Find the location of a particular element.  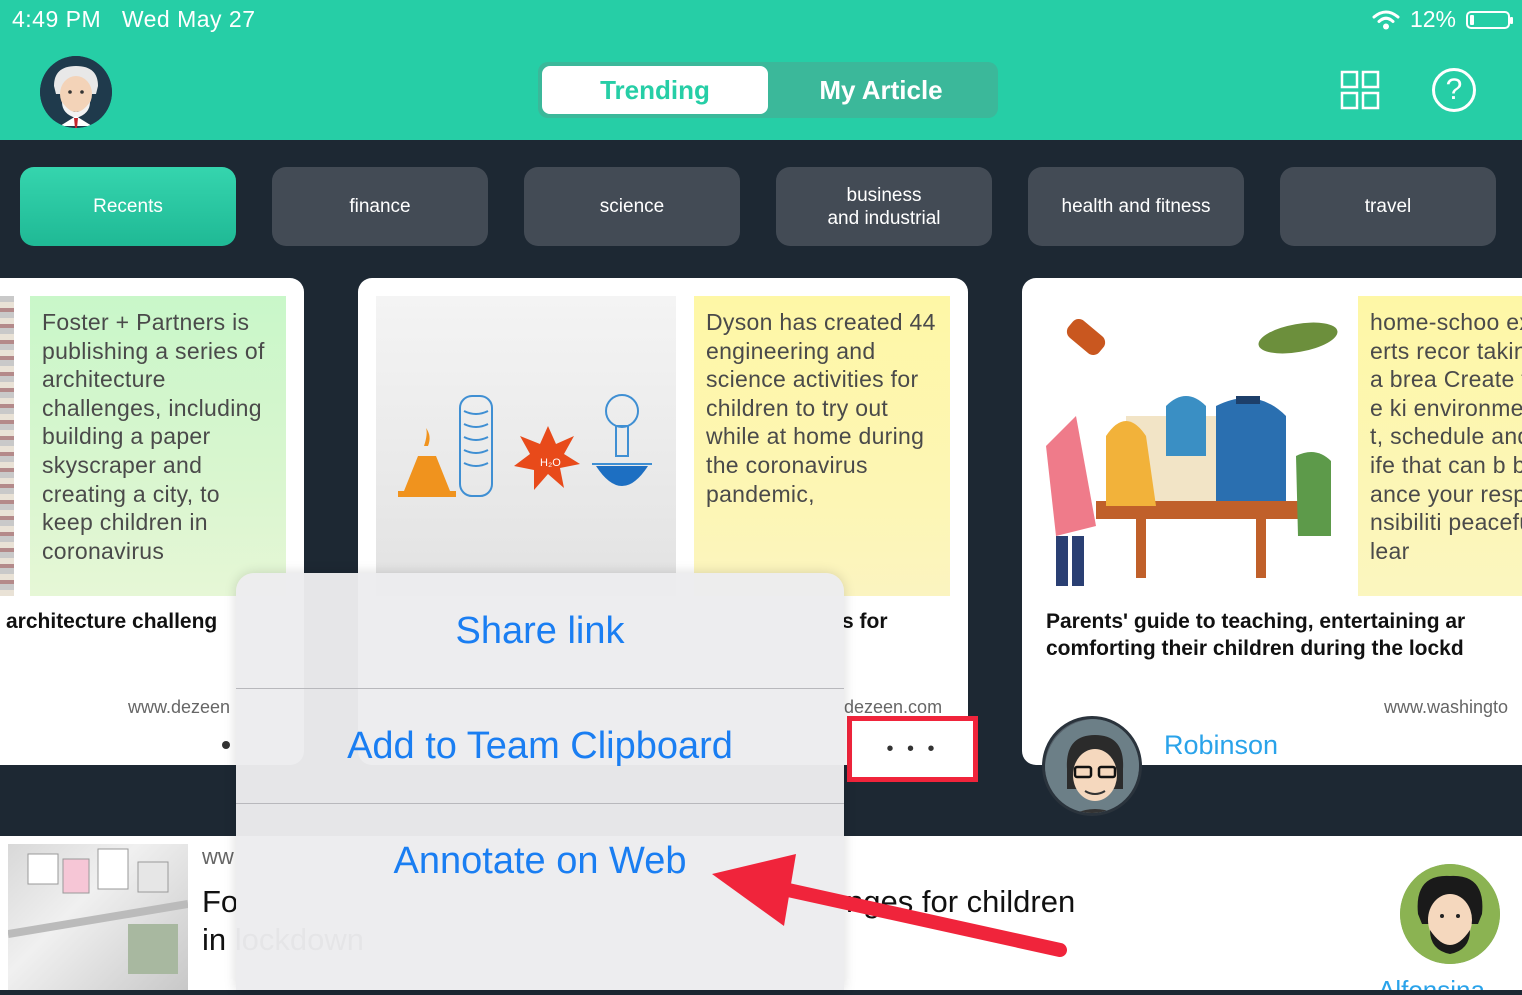

add-to-team-clipboard-option: Add to Team Clipboard is located at coordinates (540, 746).